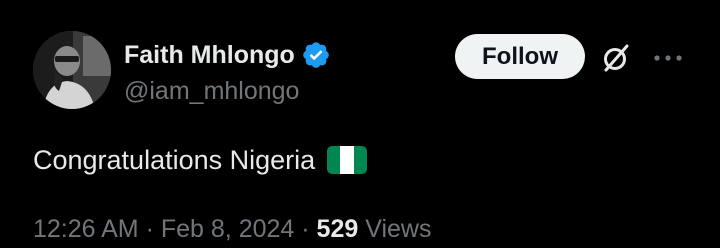 The width and height of the screenshot is (720, 248). Describe the element at coordinates (347, 160) in the screenshot. I see `nigeria-flag-icon` at that location.